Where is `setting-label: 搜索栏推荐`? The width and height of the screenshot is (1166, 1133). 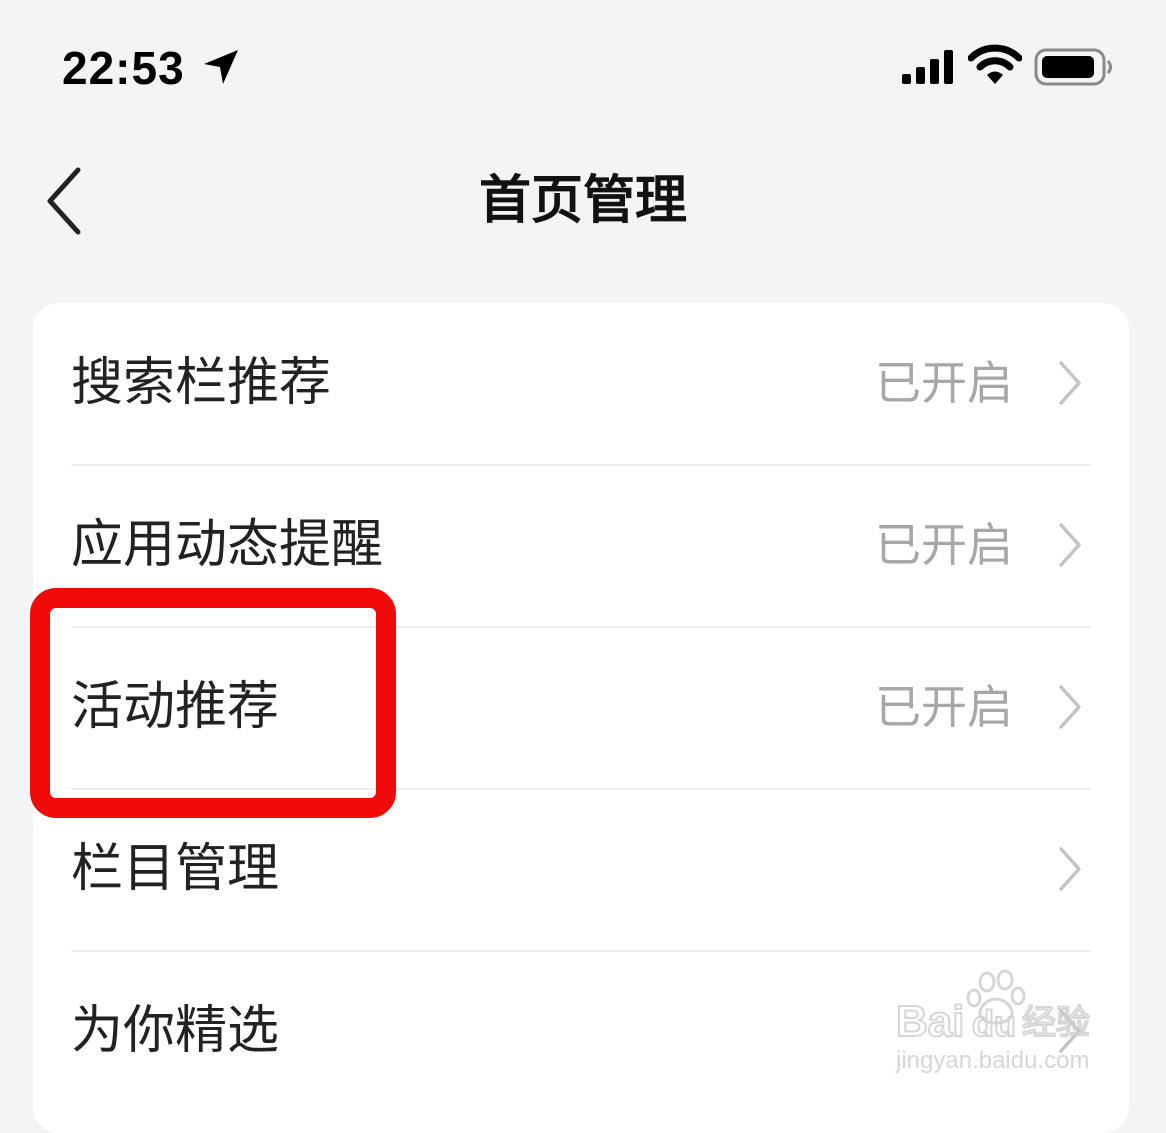 setting-label: 搜索栏推荐 is located at coordinates (201, 383).